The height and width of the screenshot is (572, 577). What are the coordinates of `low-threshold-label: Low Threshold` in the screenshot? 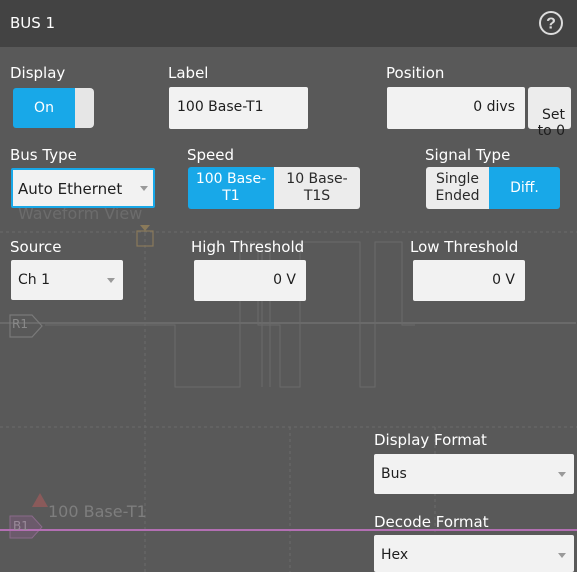 It's located at (464, 247).